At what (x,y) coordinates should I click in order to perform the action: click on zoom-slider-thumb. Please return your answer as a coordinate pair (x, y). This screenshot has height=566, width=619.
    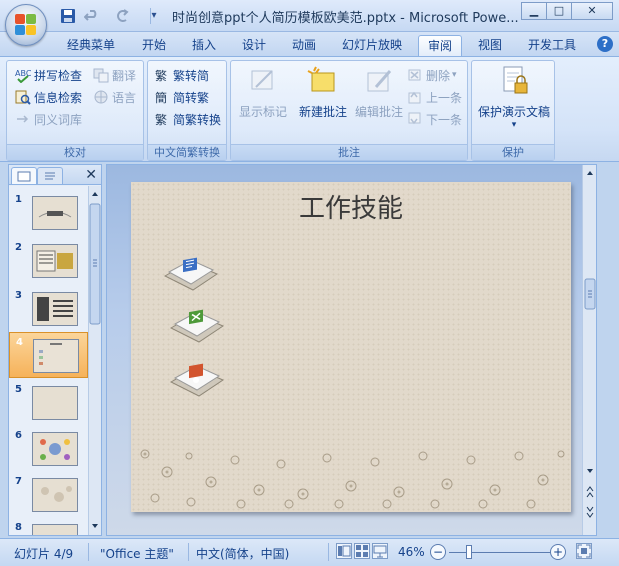
    Looking at the image, I should click on (469, 552).